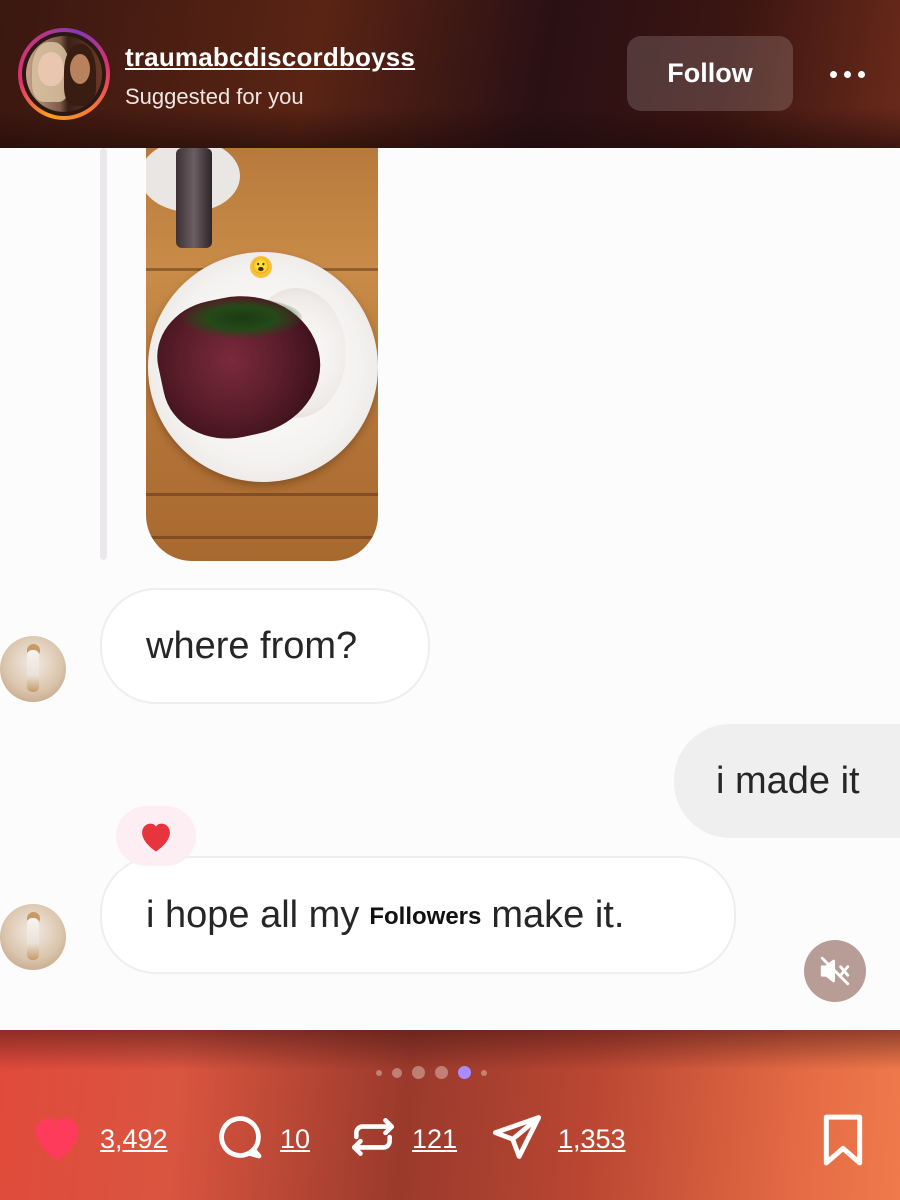  Describe the element at coordinates (847, 74) in the screenshot. I see `more-dots-icon` at that location.